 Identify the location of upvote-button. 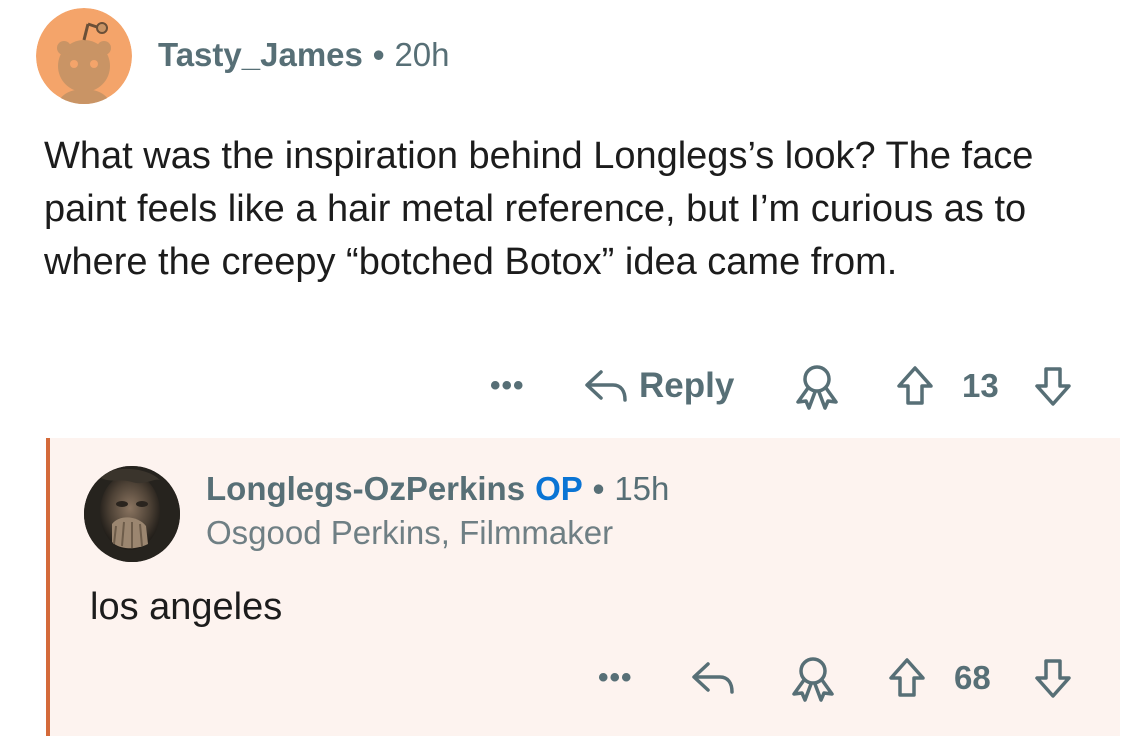
(915, 386).